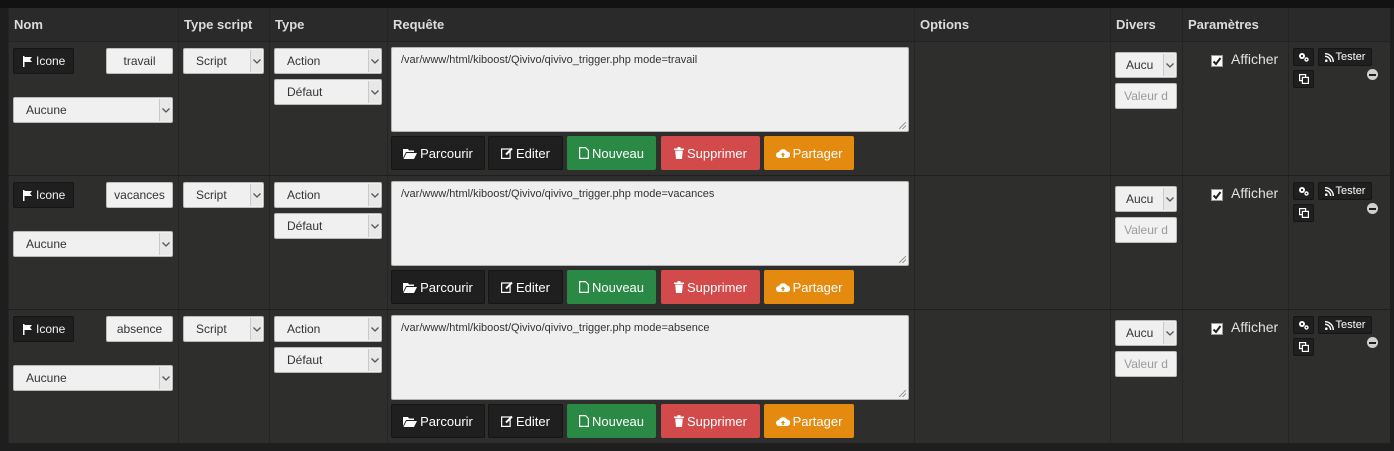  What do you see at coordinates (817, 287) in the screenshot?
I see `partager-label: Partager` at bounding box center [817, 287].